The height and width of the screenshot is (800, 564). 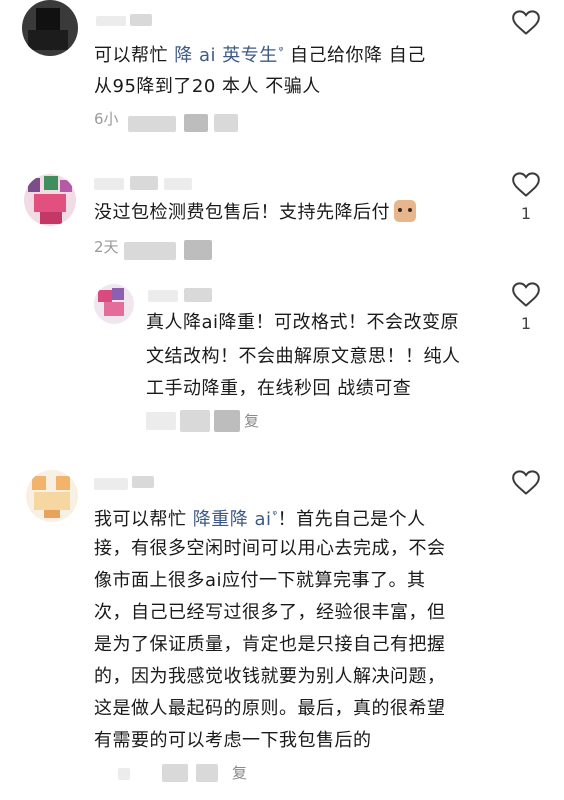 What do you see at coordinates (106, 247) in the screenshot?
I see `timestamp: 2天` at bounding box center [106, 247].